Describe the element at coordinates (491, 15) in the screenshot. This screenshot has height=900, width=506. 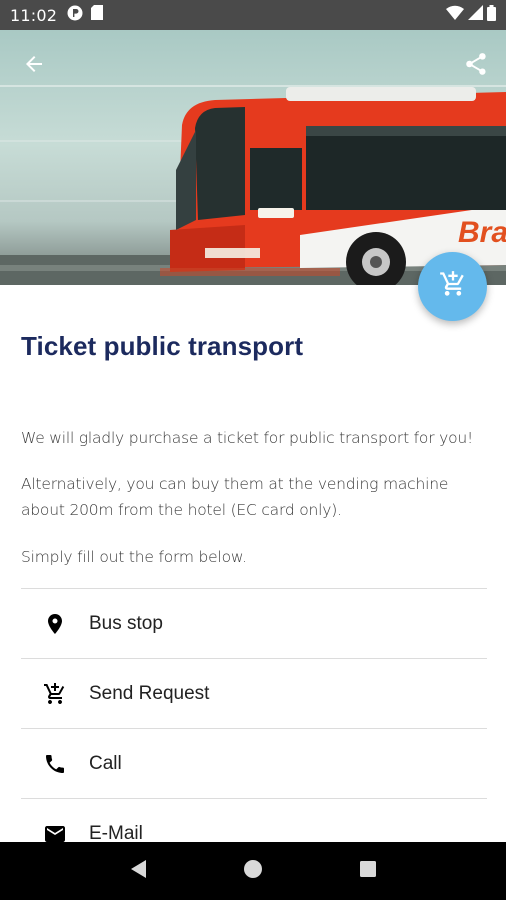
I see `battery-icon` at that location.